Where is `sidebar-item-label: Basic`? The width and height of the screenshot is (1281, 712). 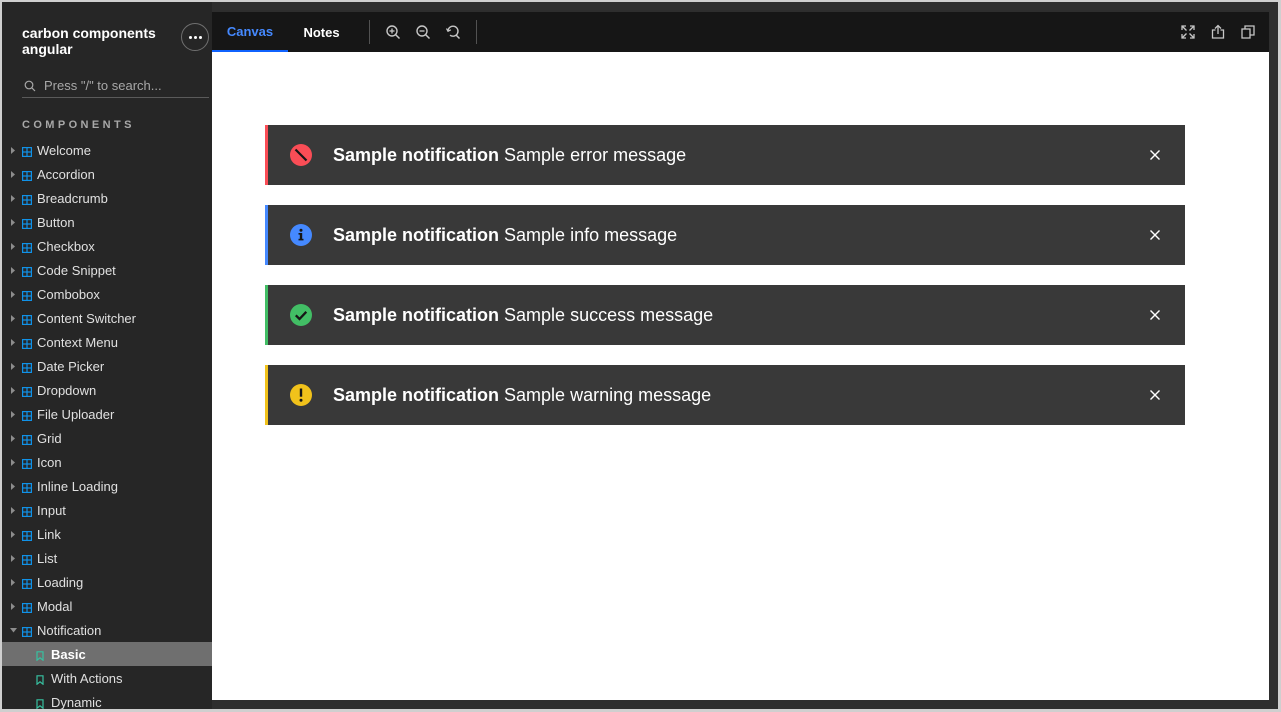 sidebar-item-label: Basic is located at coordinates (68, 654).